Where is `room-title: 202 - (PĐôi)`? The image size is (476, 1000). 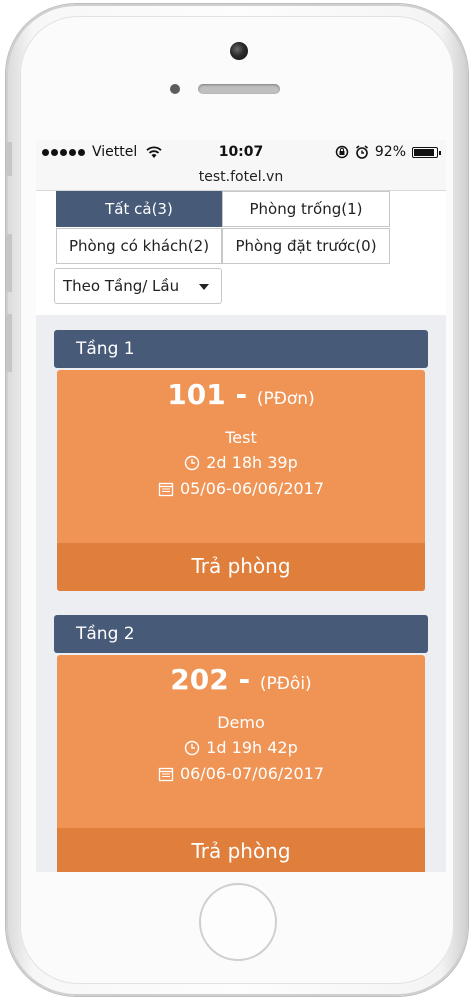
room-title: 202 - (PĐôi) is located at coordinates (241, 679).